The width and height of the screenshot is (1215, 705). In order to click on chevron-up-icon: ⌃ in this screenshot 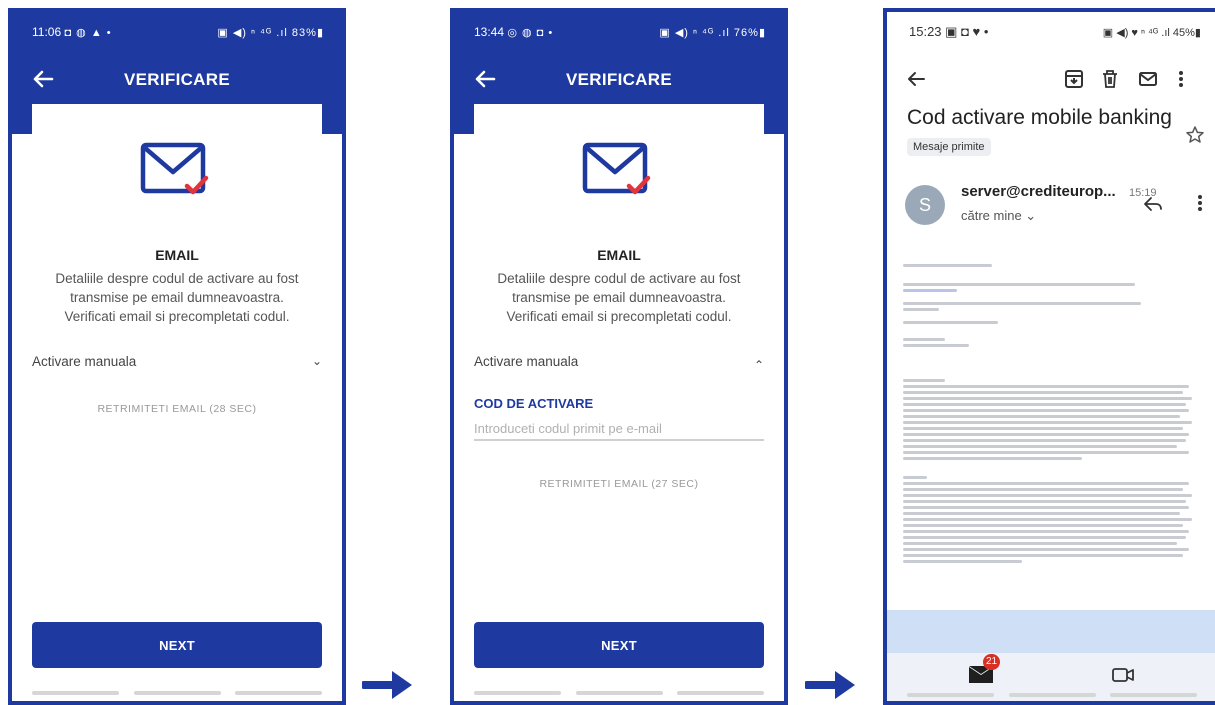, I will do `click(758, 365)`.